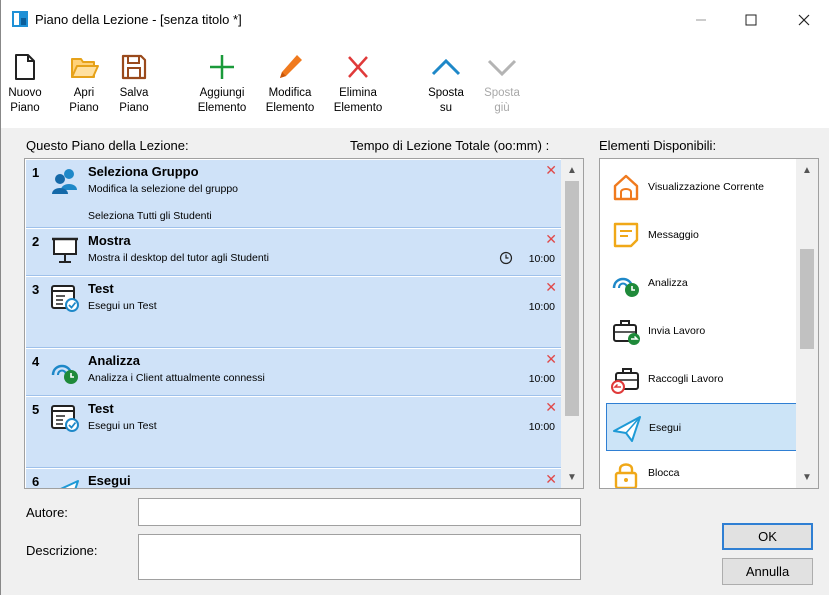 The image size is (829, 595). Describe the element at coordinates (502, 84) in the screenshot. I see `move-down-button: Sposta giù` at that location.